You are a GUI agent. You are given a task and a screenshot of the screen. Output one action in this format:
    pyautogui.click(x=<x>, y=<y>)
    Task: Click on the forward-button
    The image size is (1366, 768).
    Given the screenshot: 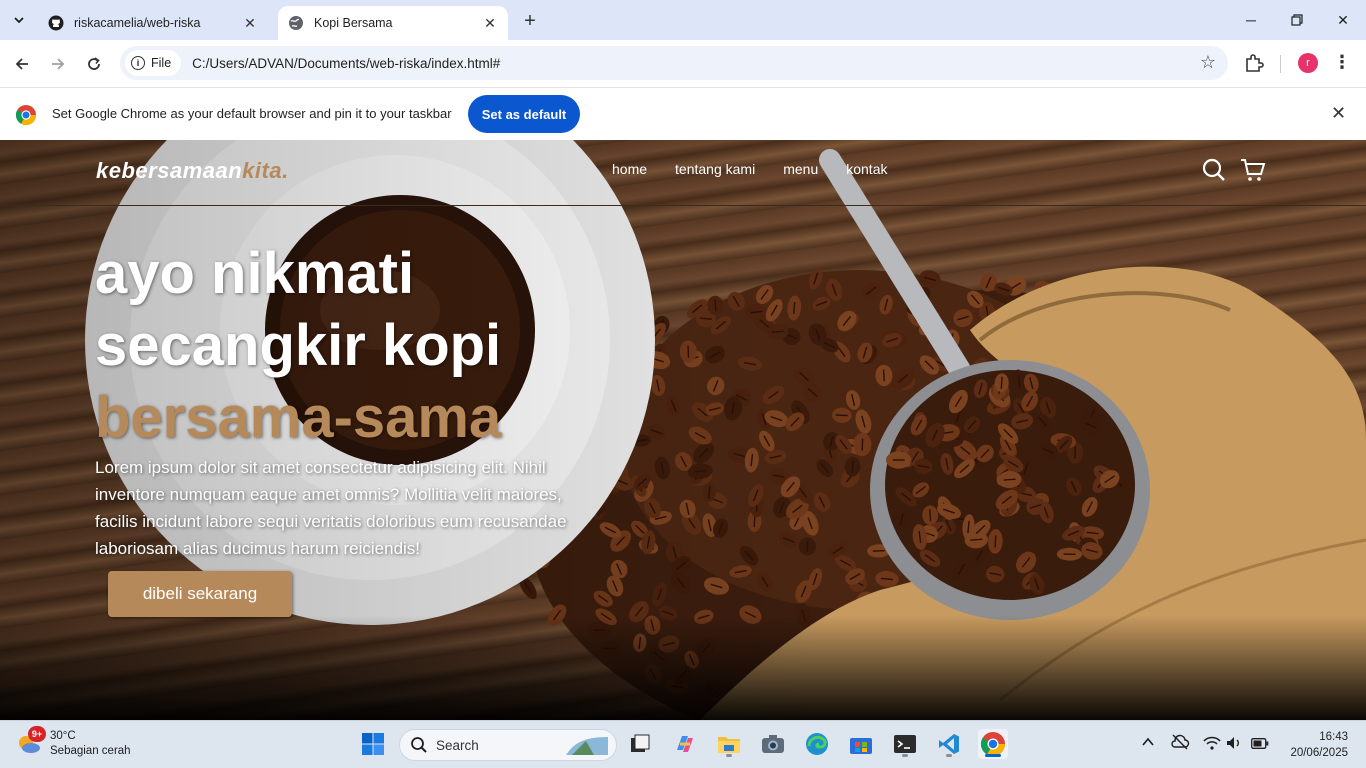 What is the action you would take?
    pyautogui.click(x=58, y=64)
    